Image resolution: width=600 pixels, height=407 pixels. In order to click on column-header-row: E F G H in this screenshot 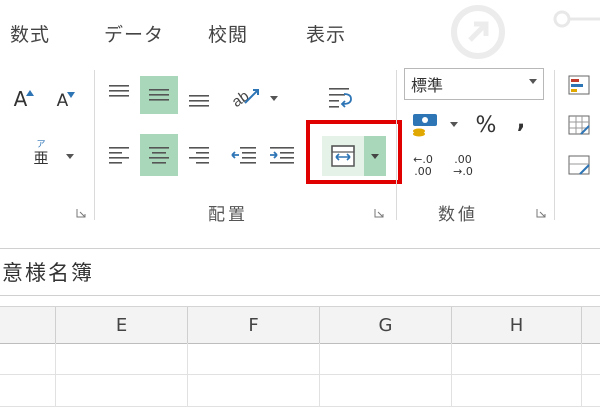, I will do `click(300, 325)`.